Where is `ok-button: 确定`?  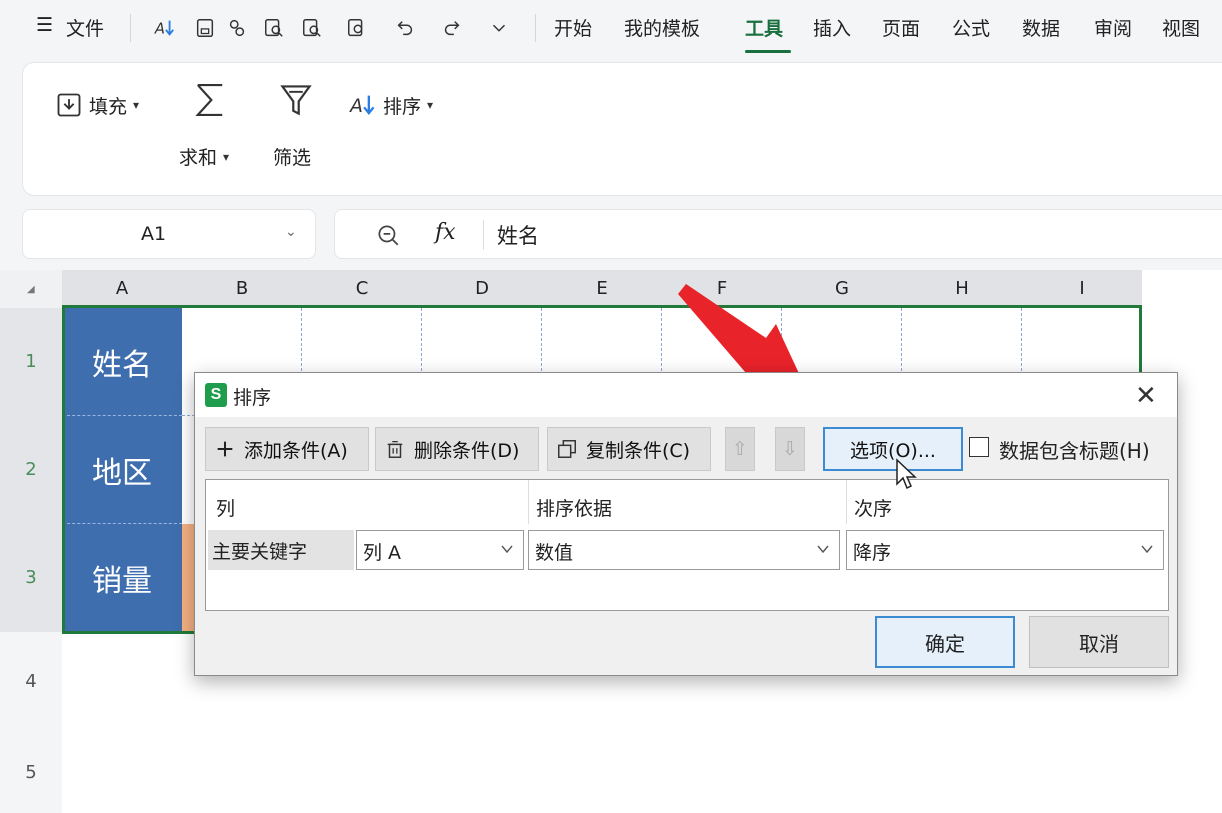
ok-button: 确定 is located at coordinates (945, 642).